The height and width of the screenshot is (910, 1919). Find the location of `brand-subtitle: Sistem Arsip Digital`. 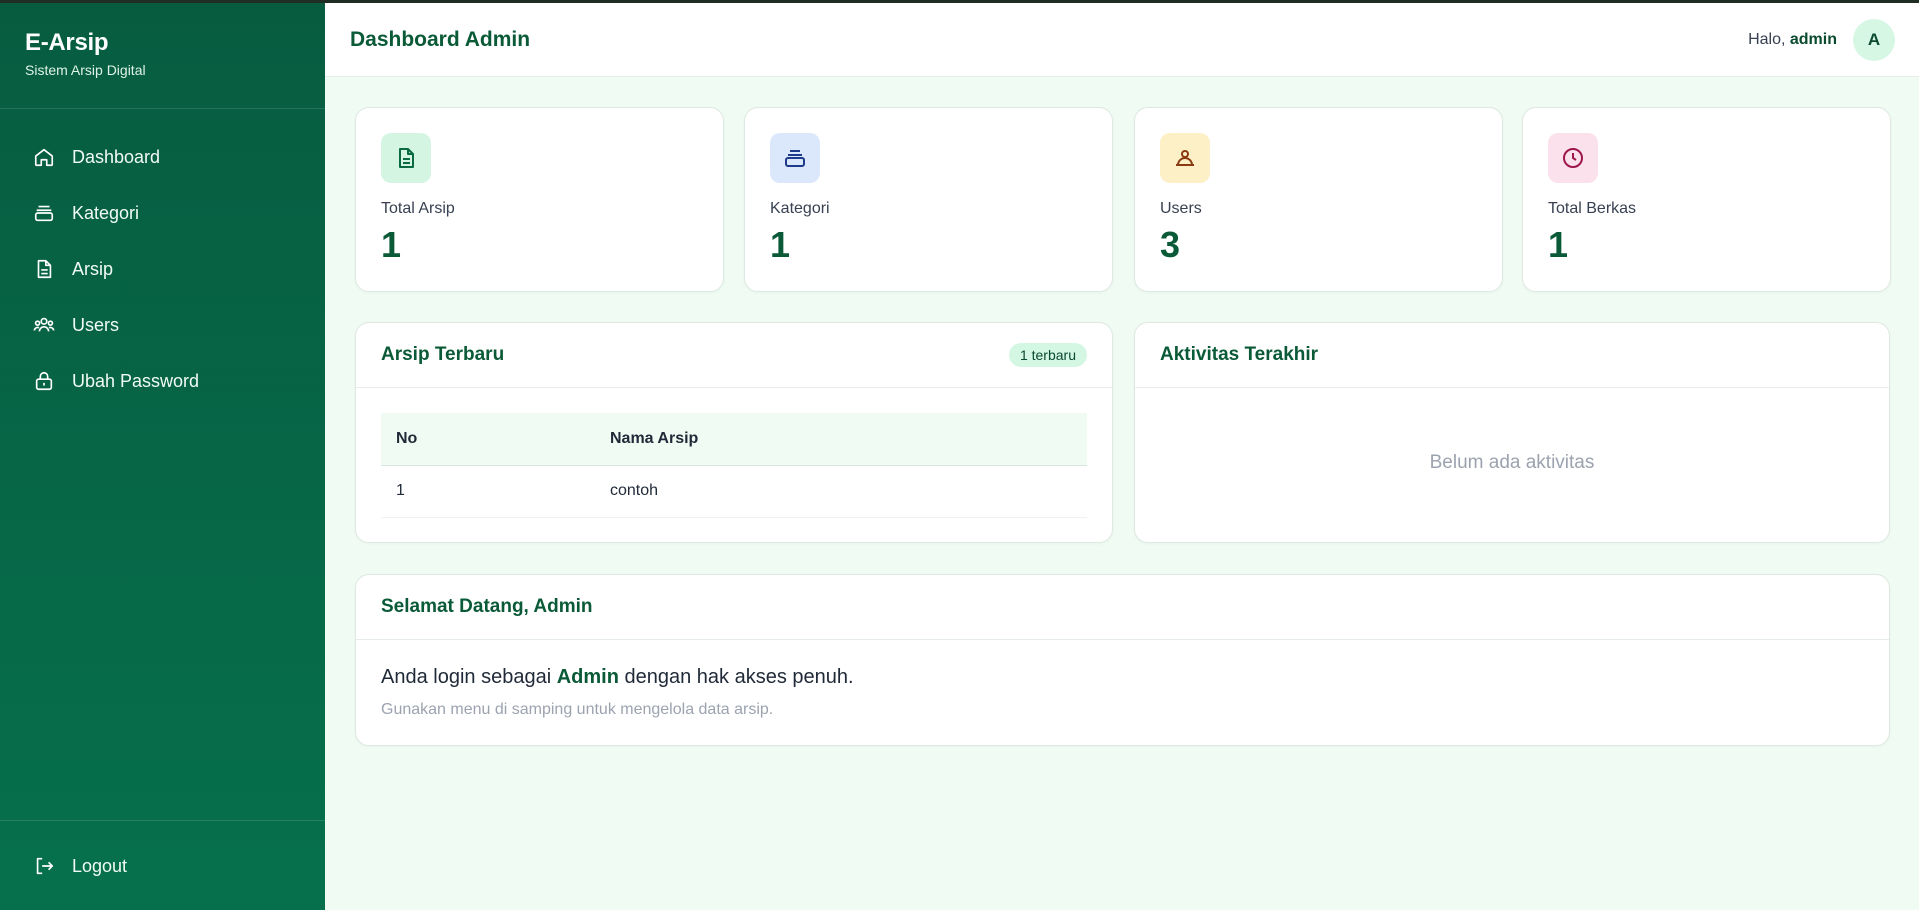

brand-subtitle: Sistem Arsip Digital is located at coordinates (85, 70).